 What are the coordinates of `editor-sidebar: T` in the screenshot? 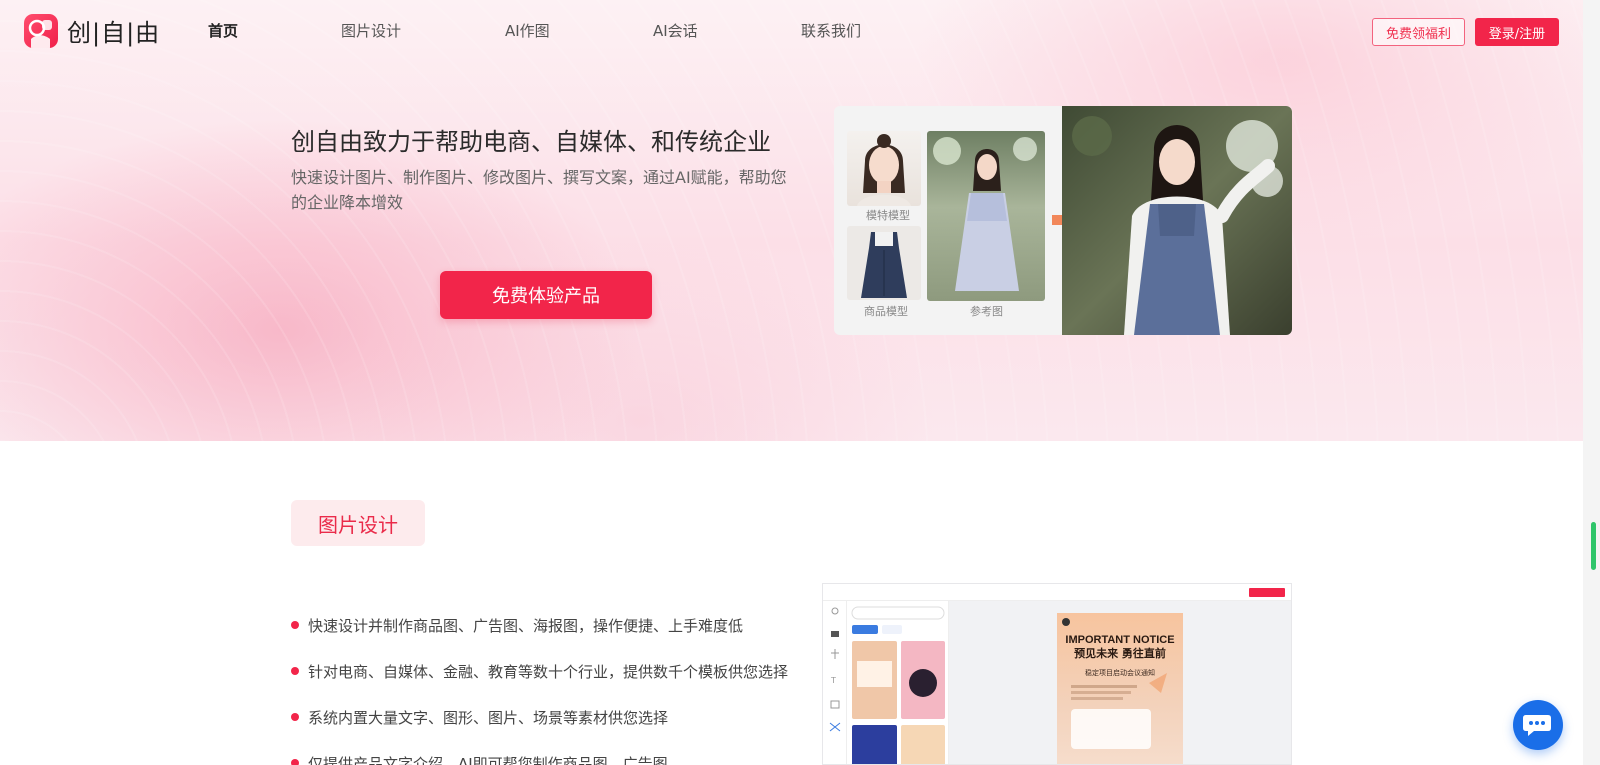 It's located at (835, 682).